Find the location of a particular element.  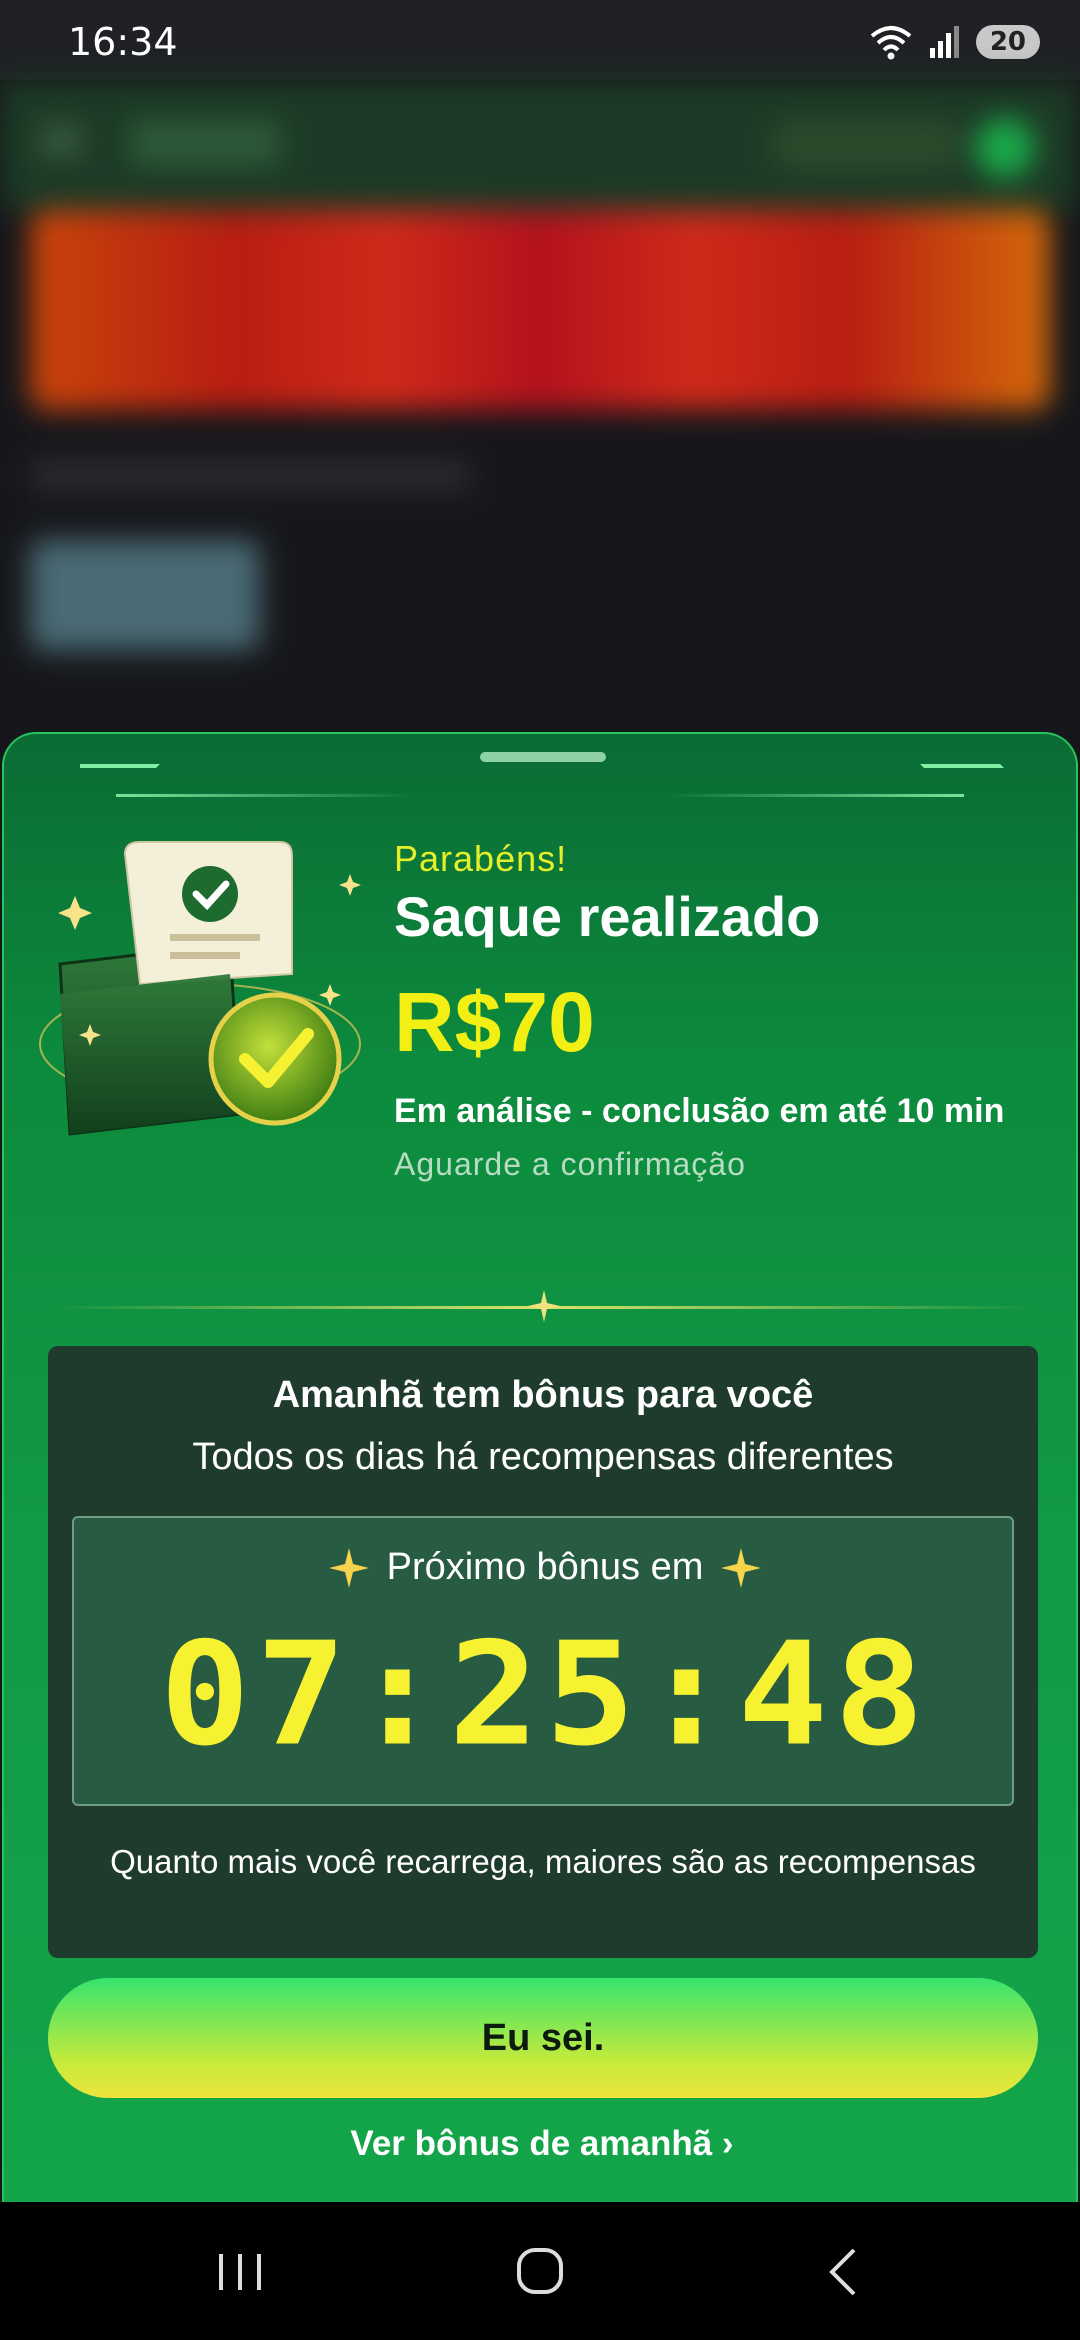

bonus-title: Amanhã tem bônus para você is located at coordinates (543, 1395).